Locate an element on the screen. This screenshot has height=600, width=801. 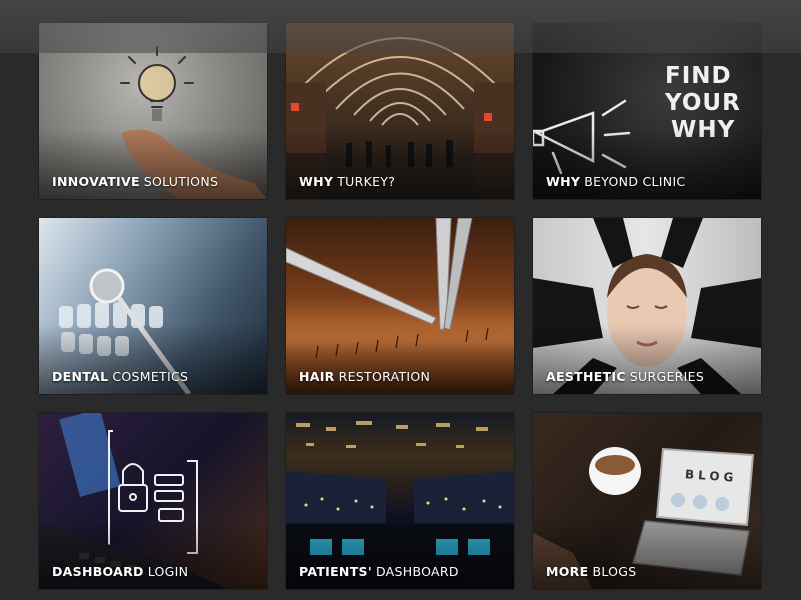
tile-caption: WHY BEYOND CLINIC is located at coordinates (615, 181).